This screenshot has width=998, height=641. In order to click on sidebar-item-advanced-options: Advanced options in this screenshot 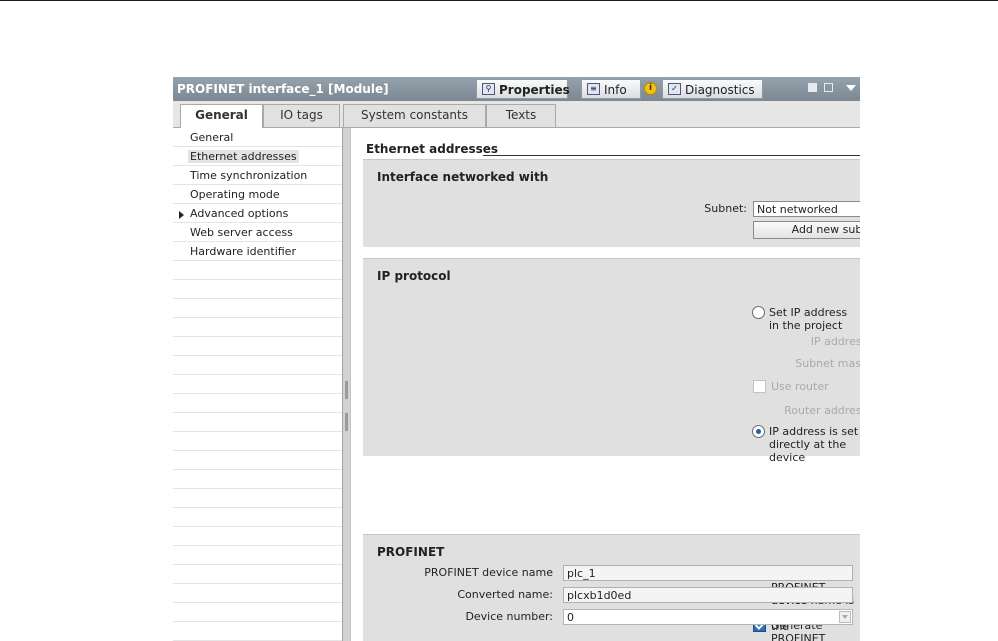, I will do `click(239, 213)`.